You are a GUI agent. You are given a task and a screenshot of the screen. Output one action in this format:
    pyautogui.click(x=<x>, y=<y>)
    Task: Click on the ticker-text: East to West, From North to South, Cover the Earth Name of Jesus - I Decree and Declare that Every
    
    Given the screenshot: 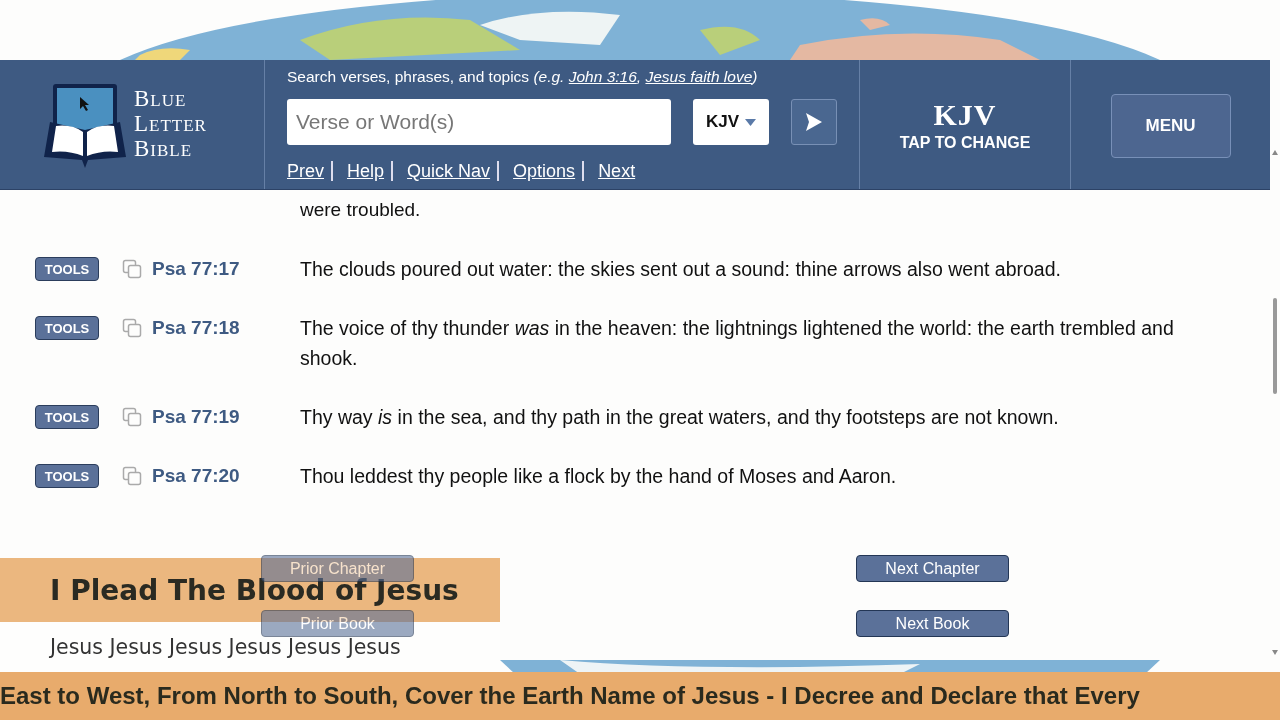 What is the action you would take?
    pyautogui.click(x=570, y=696)
    